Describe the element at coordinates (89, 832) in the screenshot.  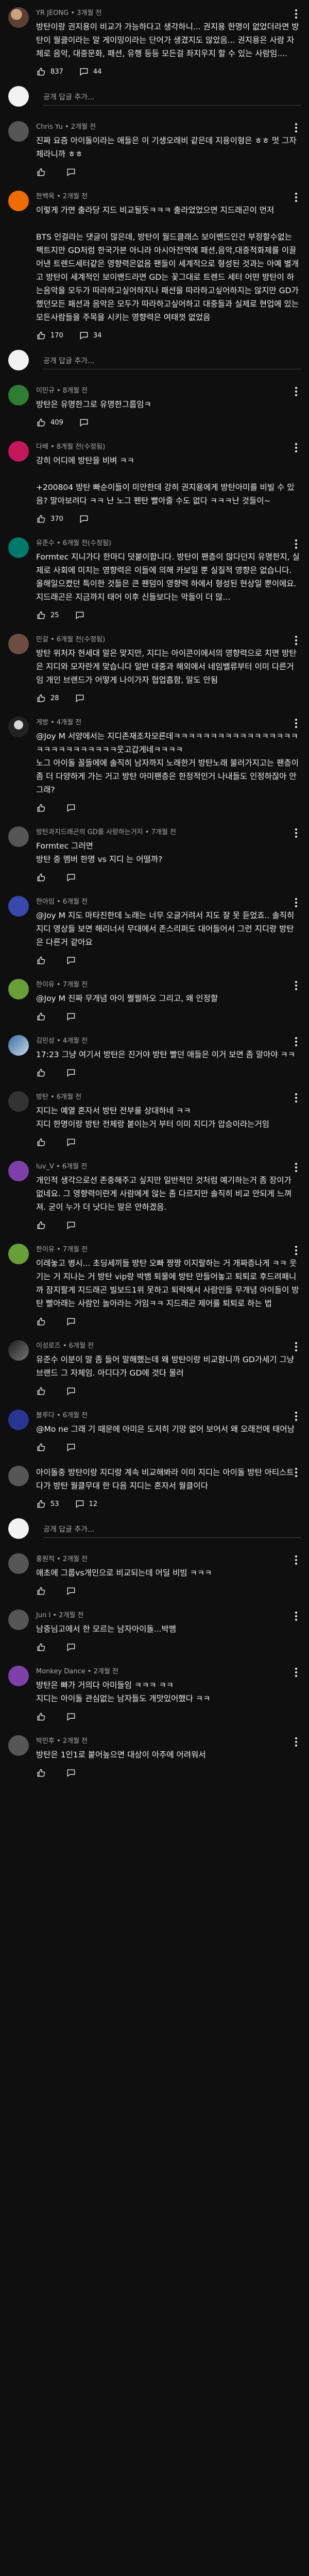
I see `comment-author: 방탄과지드래곤의 GD를 사랑하는거지` at that location.